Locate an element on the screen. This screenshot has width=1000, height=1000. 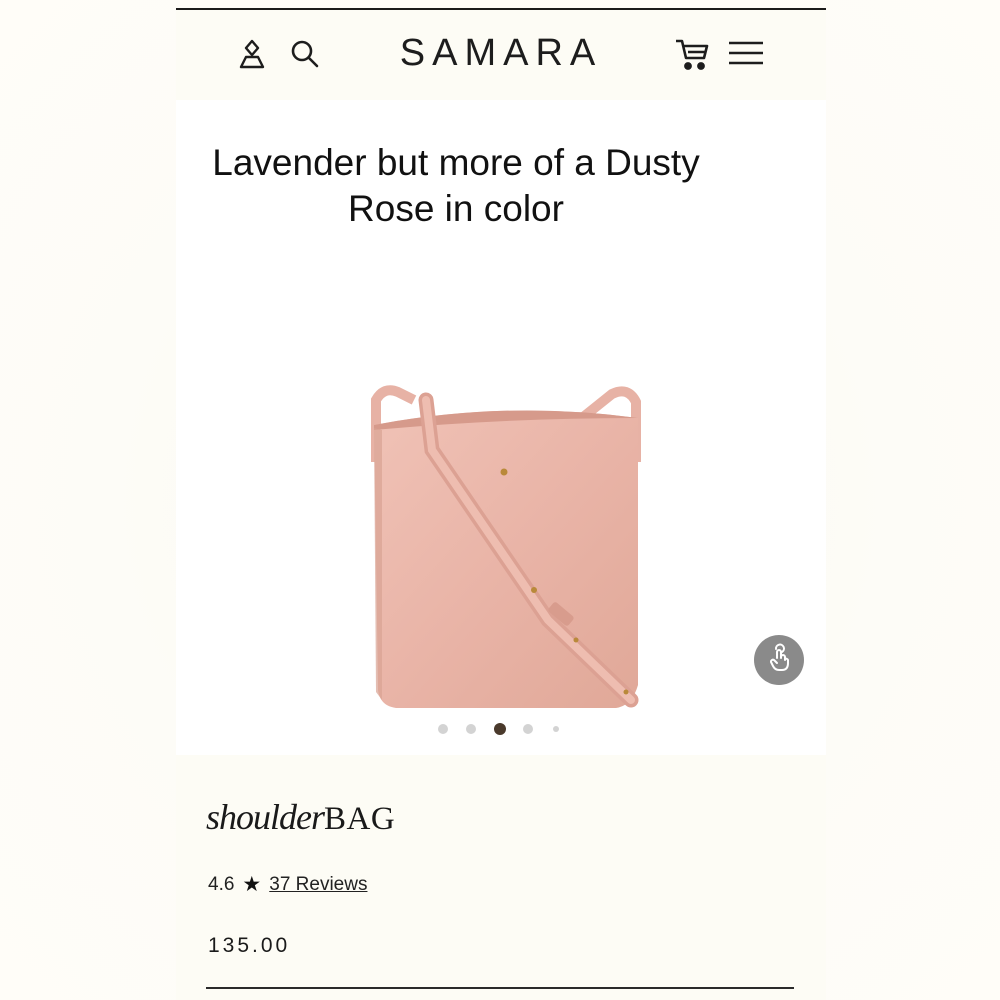
product-title: shoulderBAG is located at coordinates (300, 817).